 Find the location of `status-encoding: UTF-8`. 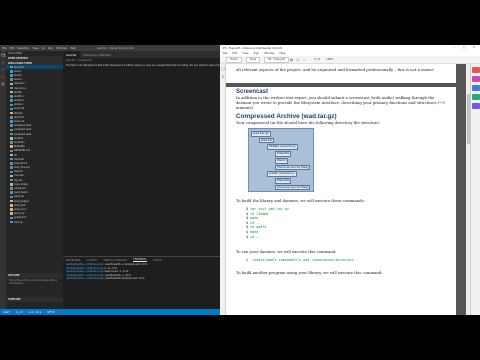

status-encoding: UTF-8 is located at coordinates (50, 312).